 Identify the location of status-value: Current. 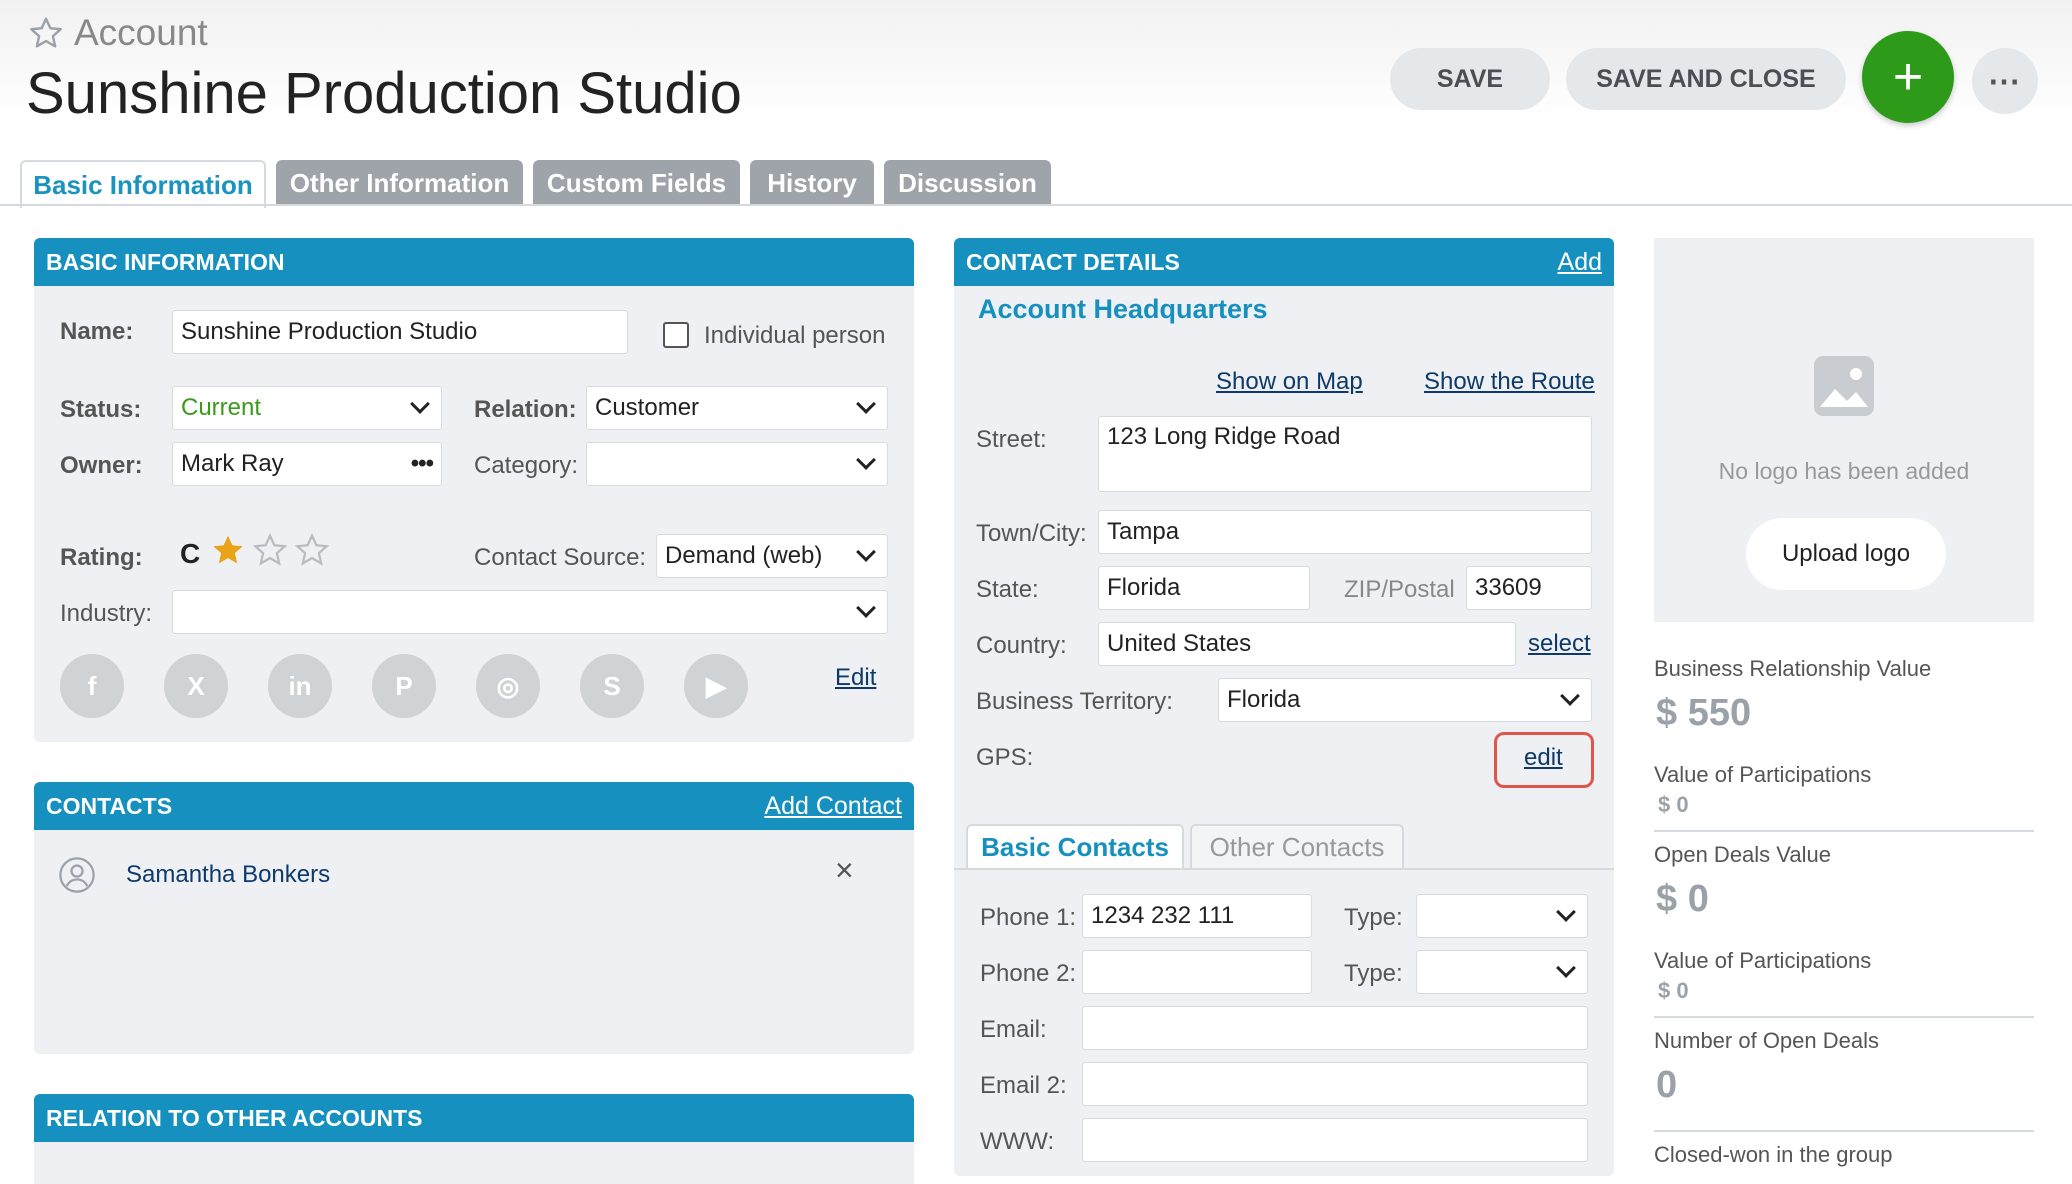
(221, 407).